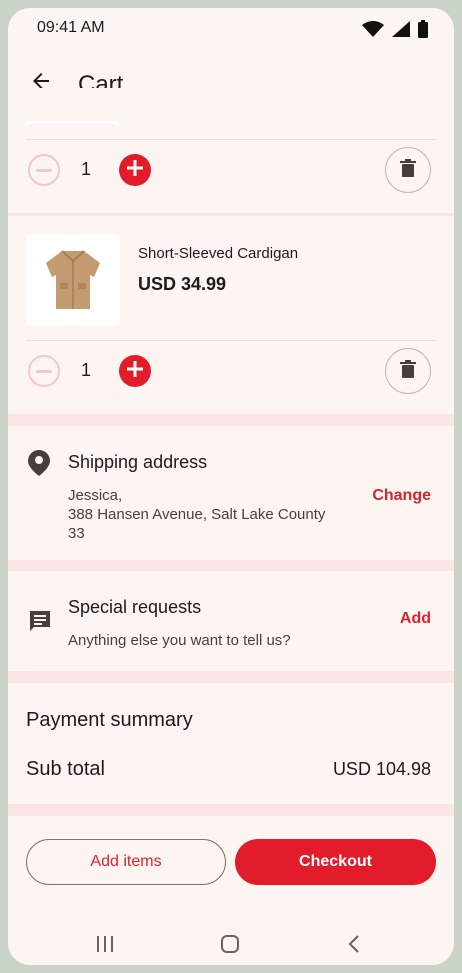 The height and width of the screenshot is (973, 462). What do you see at coordinates (73, 280) in the screenshot?
I see `product-image` at bounding box center [73, 280].